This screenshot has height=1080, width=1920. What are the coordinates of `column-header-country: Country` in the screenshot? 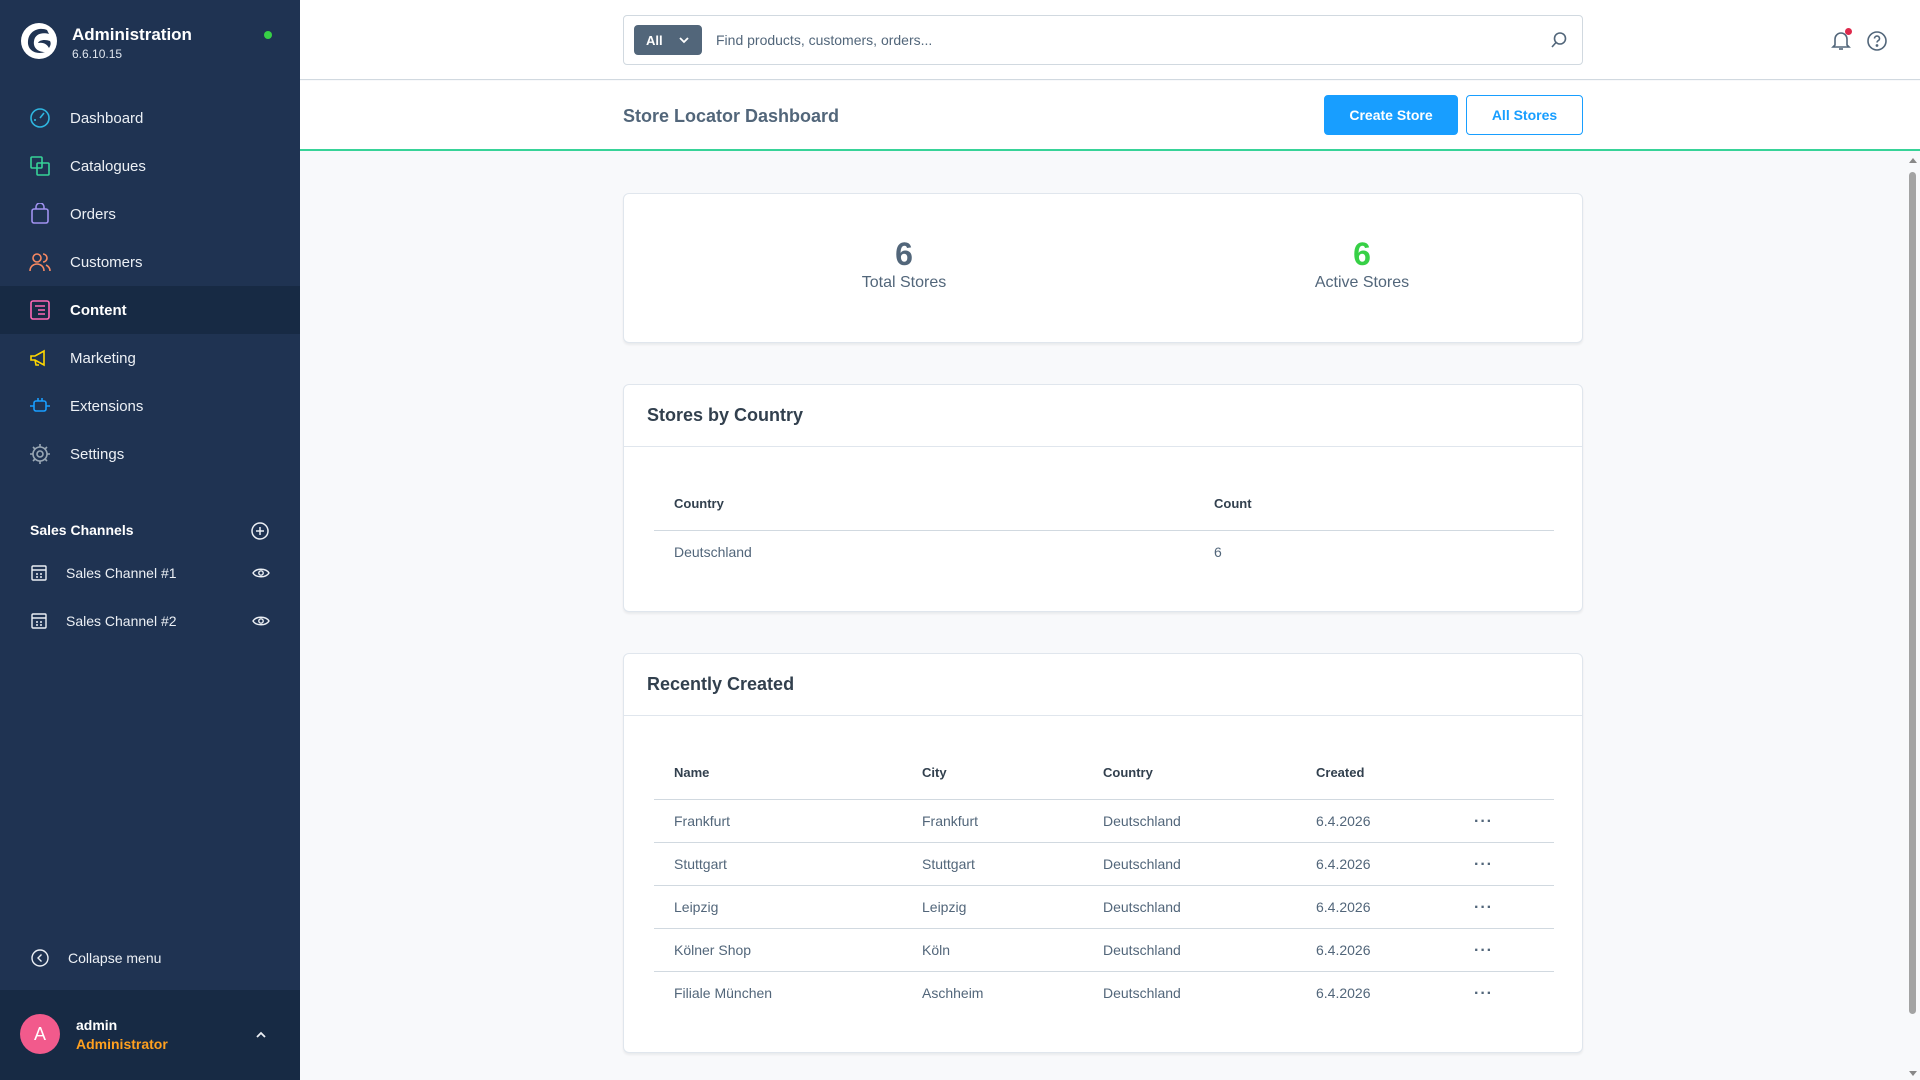 It's located at (924, 504).